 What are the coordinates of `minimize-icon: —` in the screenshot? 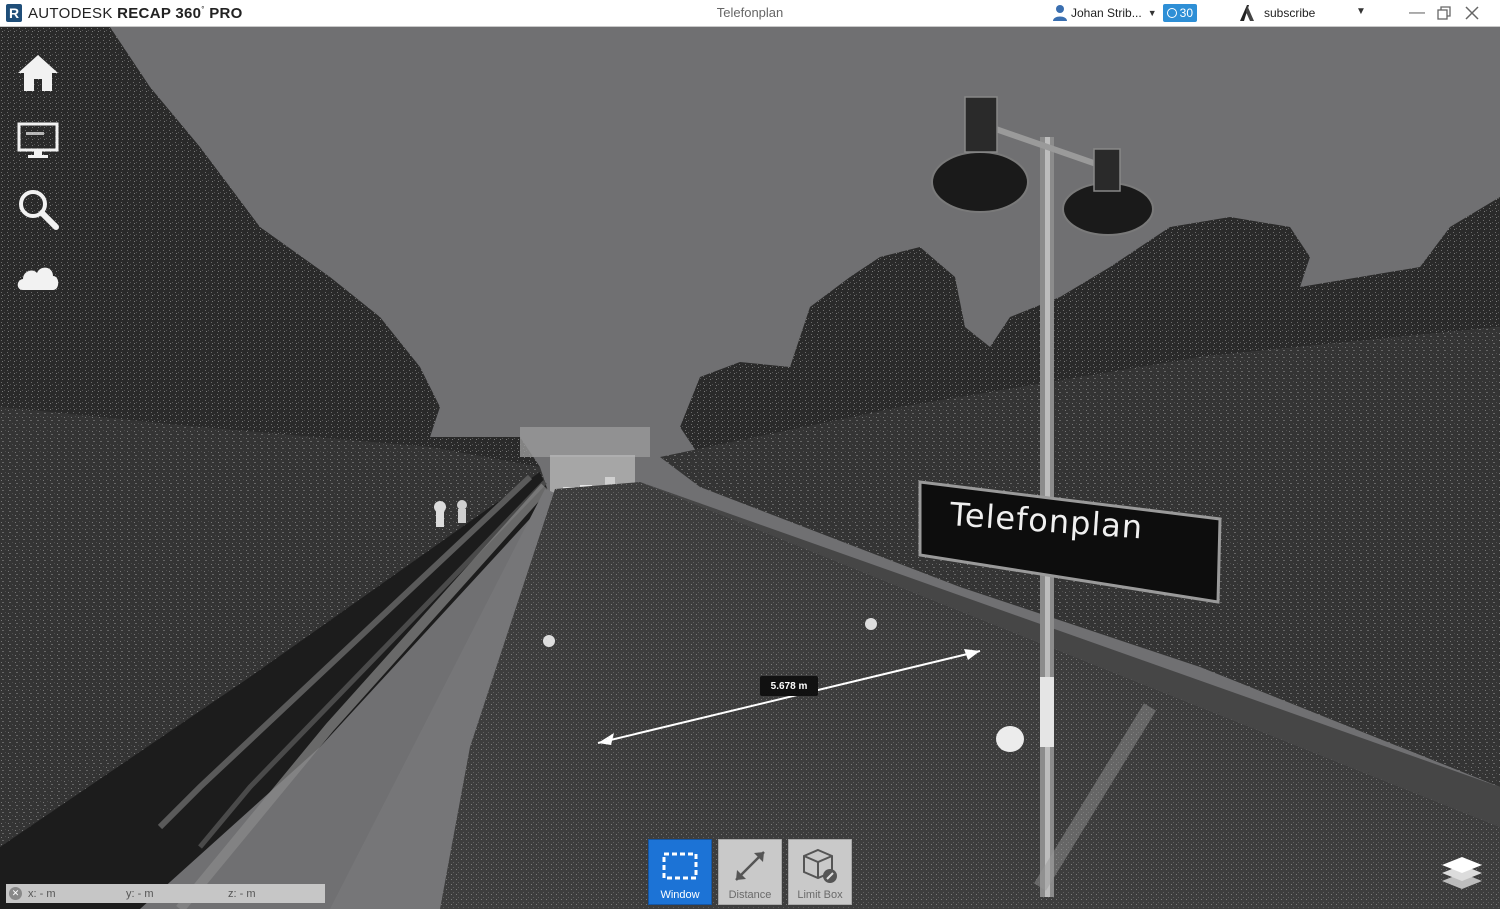 It's located at (1417, 12).